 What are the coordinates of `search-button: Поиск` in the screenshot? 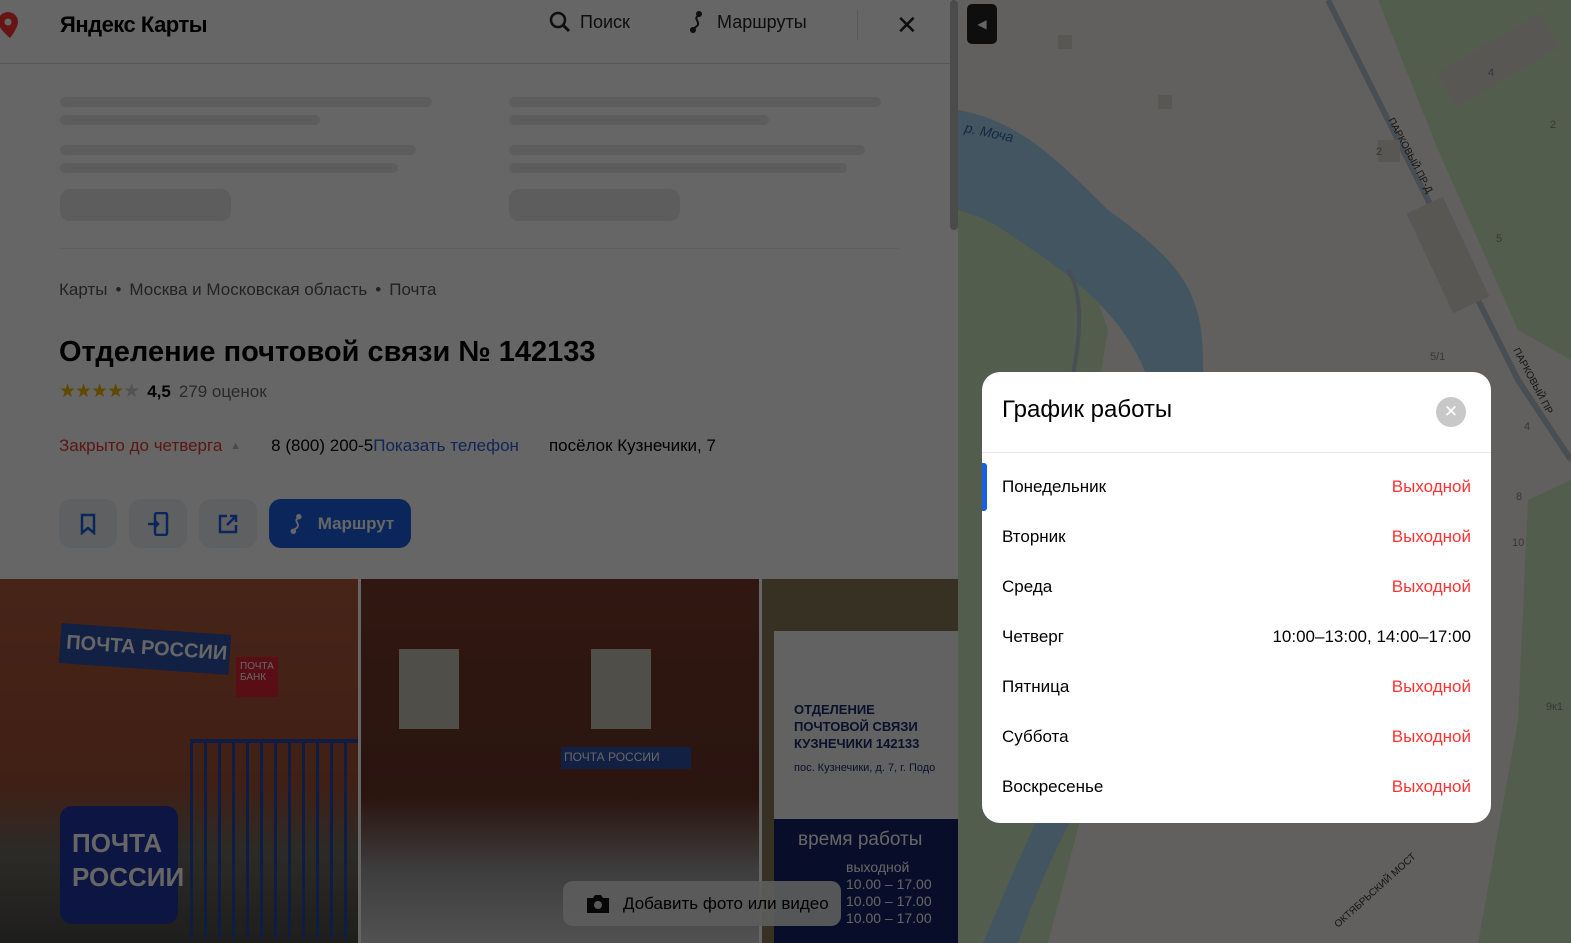 It's located at (589, 22).